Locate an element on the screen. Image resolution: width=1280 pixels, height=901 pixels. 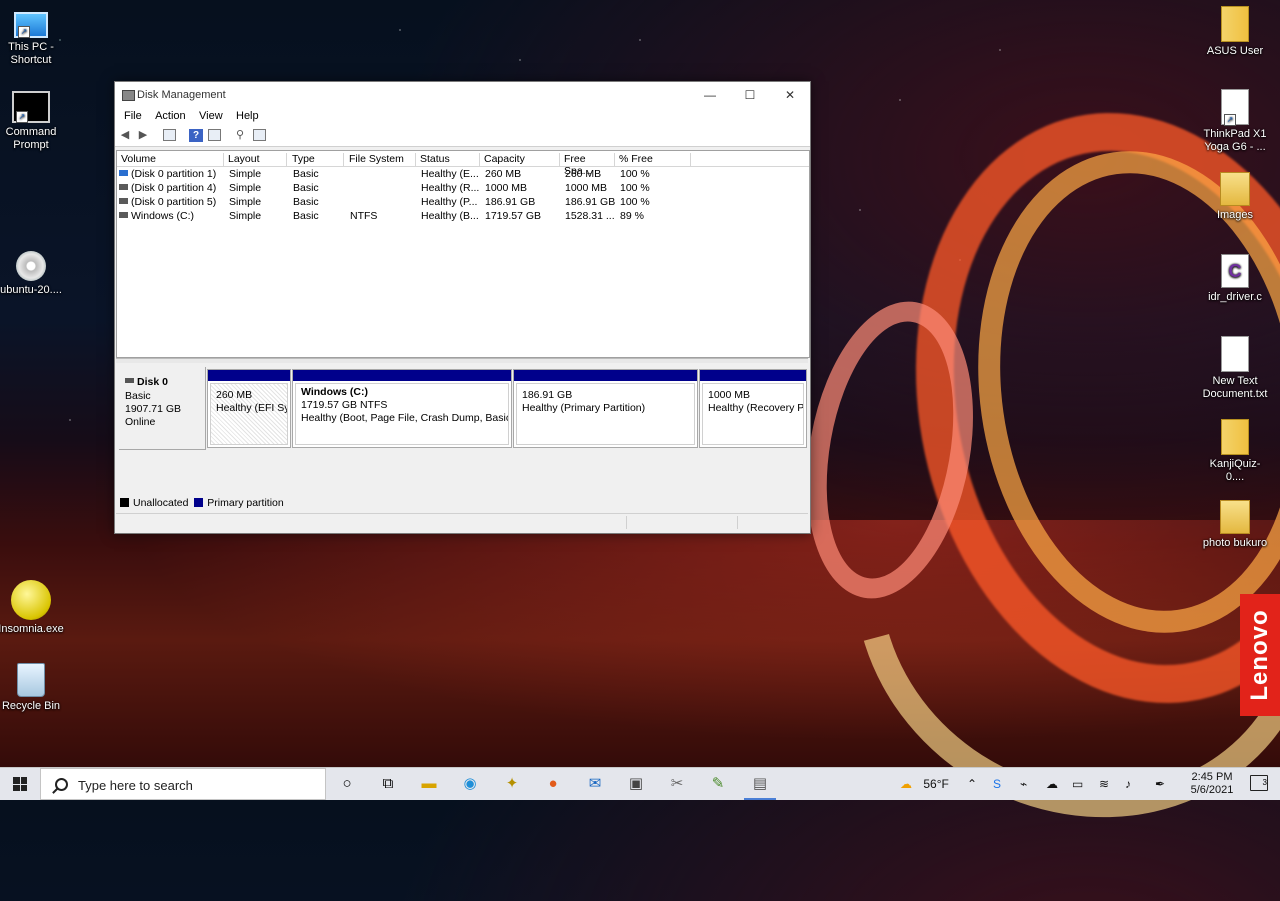
battery-icon: ▭ is located at coordinates (1077, 784).